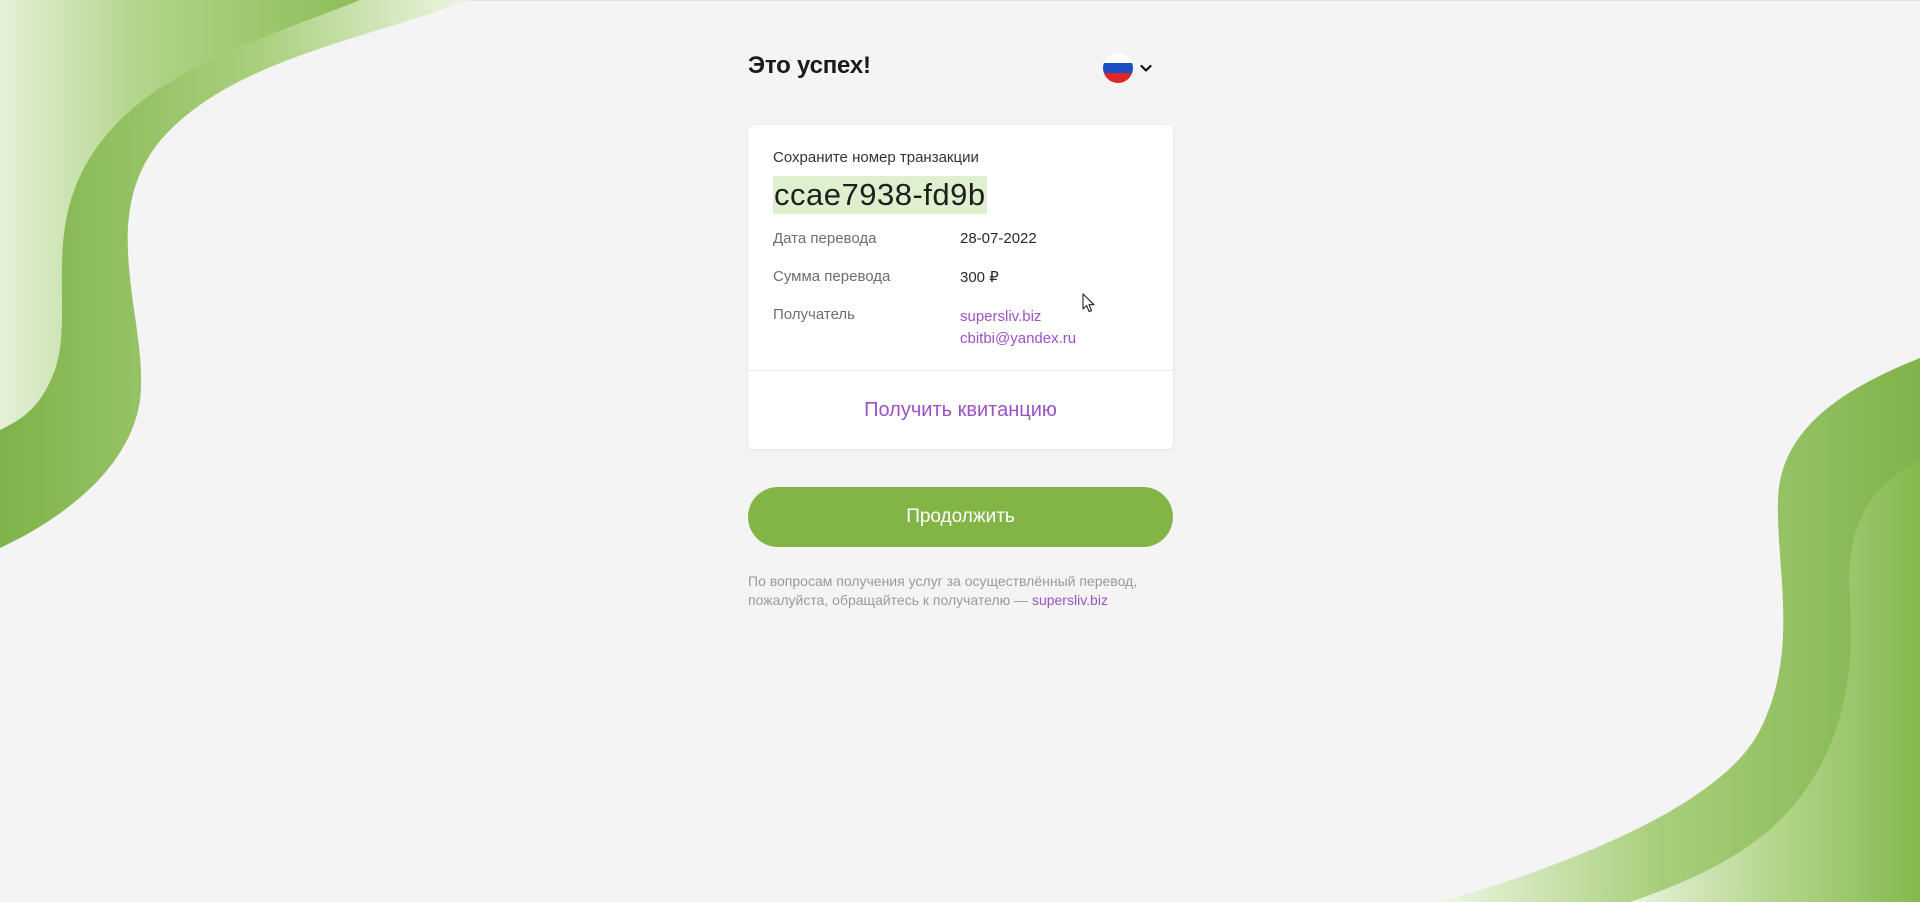  I want to click on continue-button: Продолжить, so click(960, 517).